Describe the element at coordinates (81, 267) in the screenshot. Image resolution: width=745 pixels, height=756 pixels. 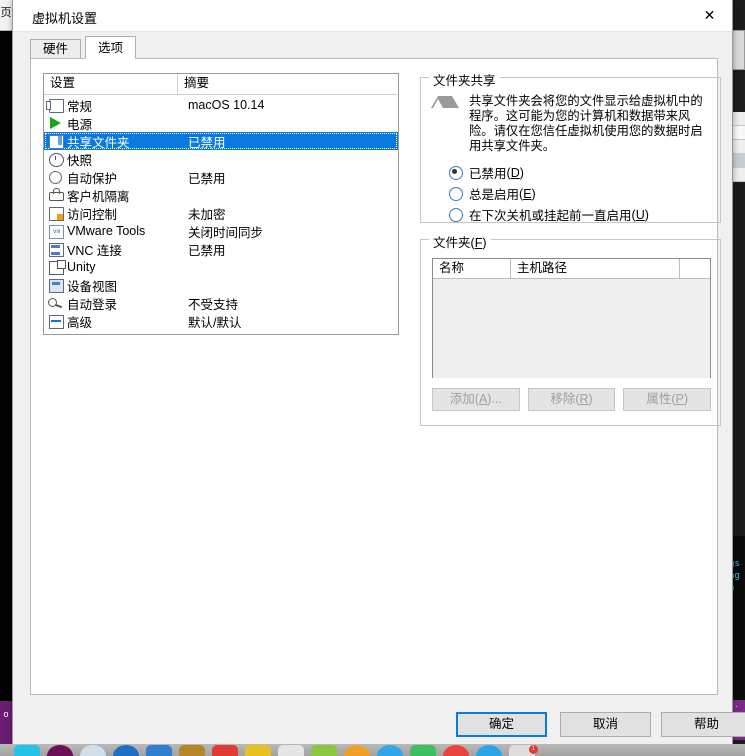
I see `settings-row-name: Unity` at that location.